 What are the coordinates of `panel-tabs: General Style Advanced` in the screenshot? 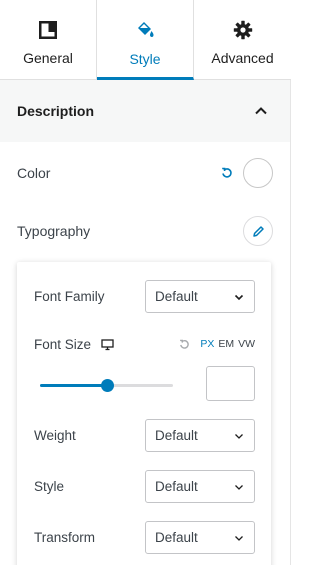 It's located at (145, 40).